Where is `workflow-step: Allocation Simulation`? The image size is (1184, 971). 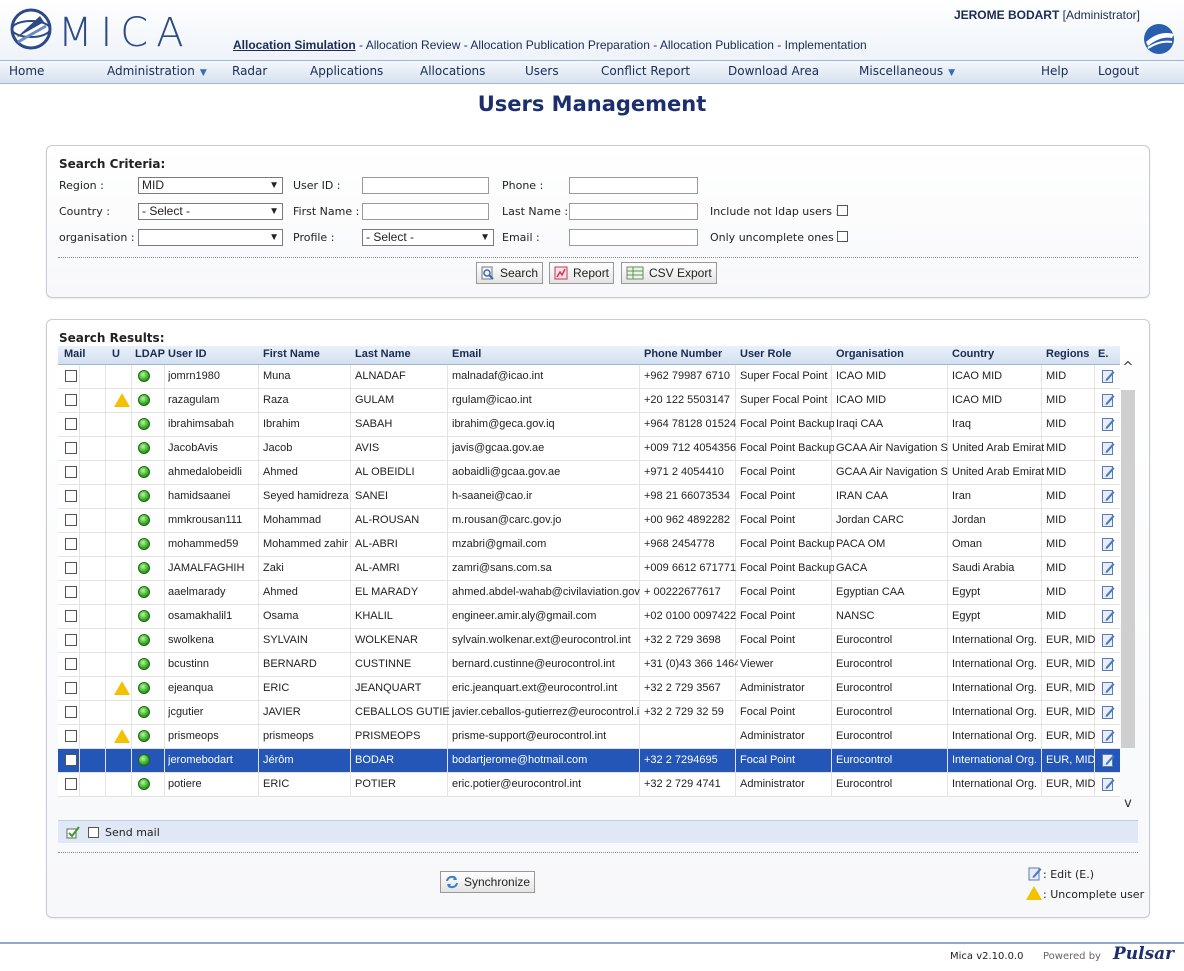
workflow-step: Allocation Simulation is located at coordinates (294, 45).